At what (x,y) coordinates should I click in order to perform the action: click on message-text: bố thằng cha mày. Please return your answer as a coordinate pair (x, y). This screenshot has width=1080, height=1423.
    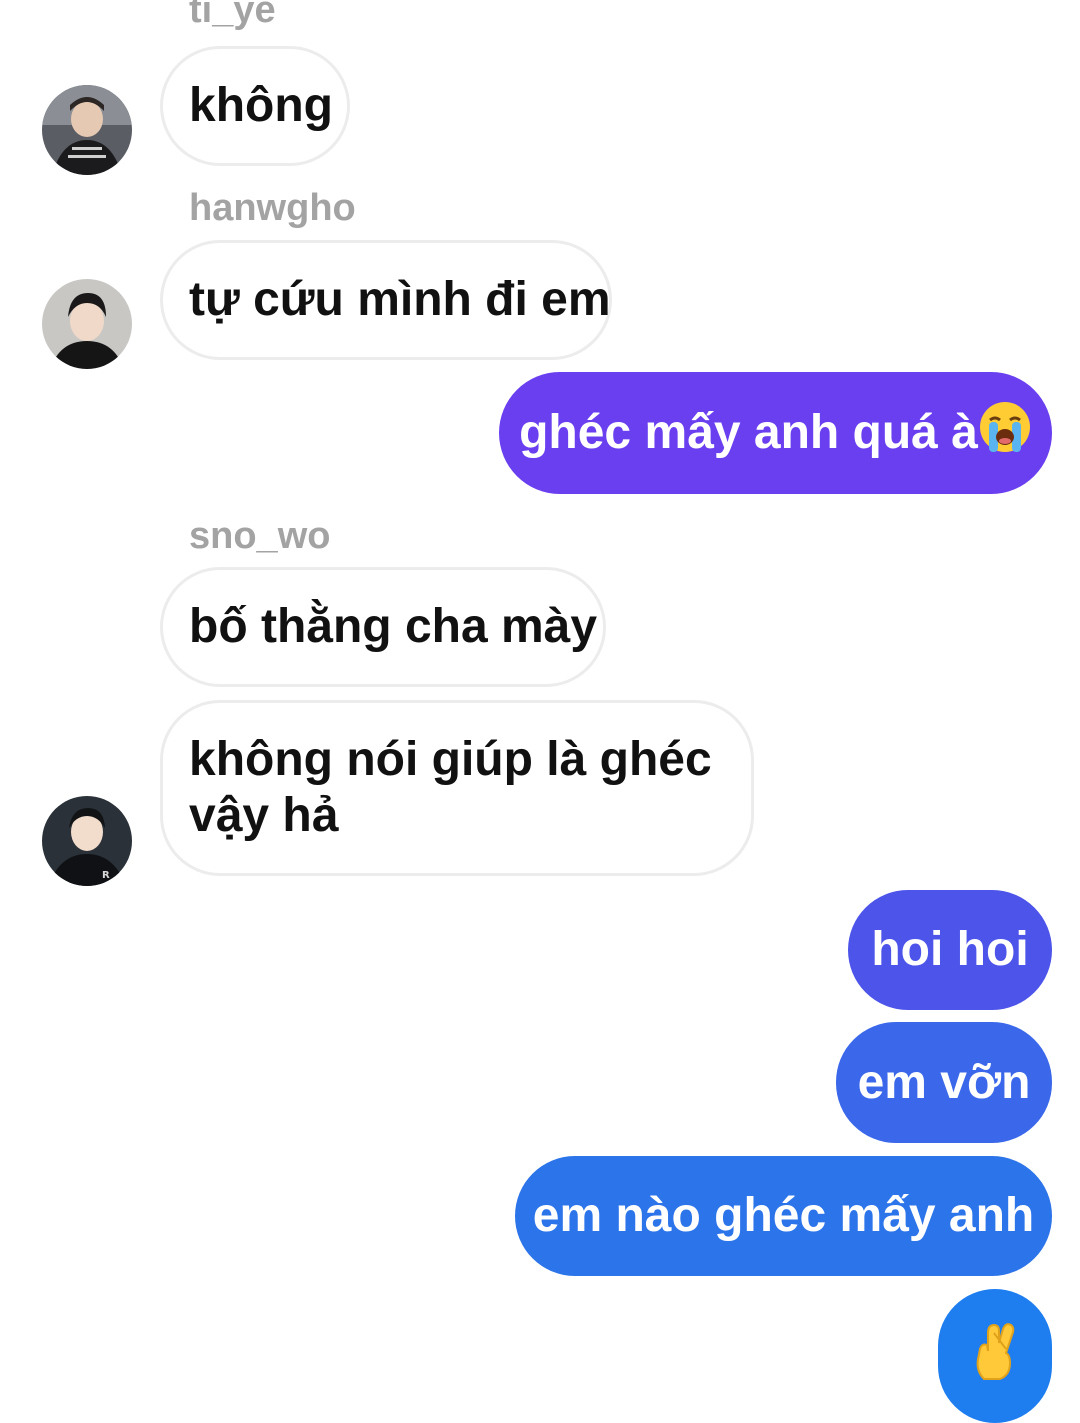
    Looking at the image, I should click on (393, 626).